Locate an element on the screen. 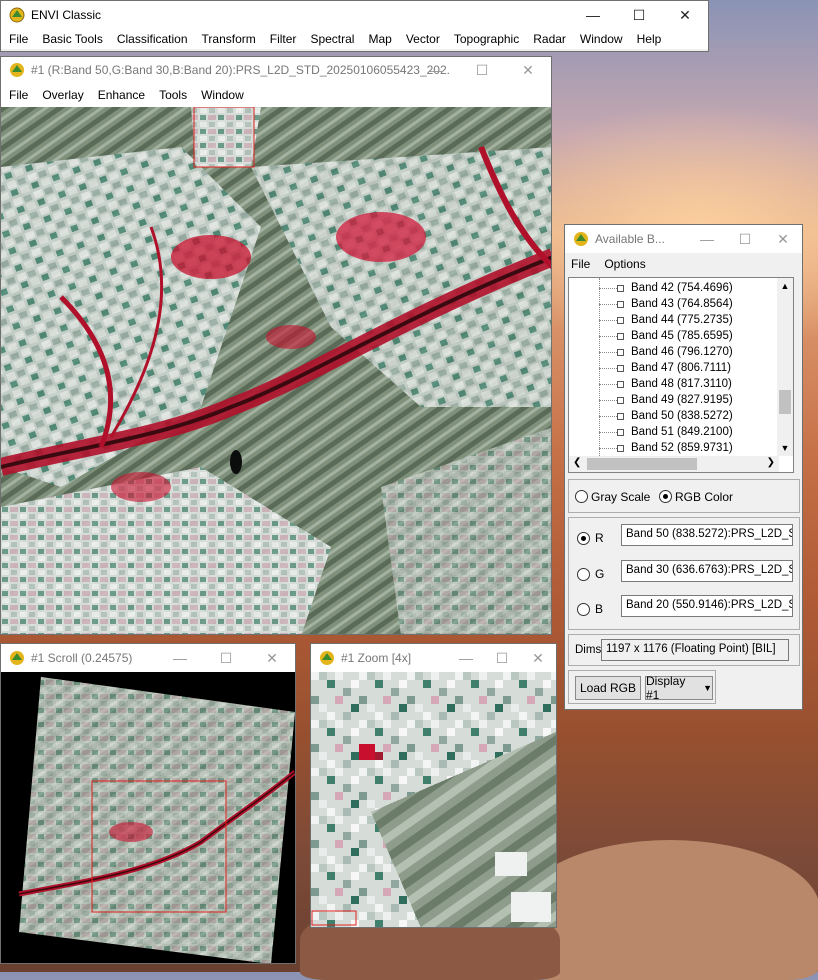 Image resolution: width=818 pixels, height=980 pixels. g-band-field: Band 30 (636.6763):PRS_L2D_ST is located at coordinates (707, 571).